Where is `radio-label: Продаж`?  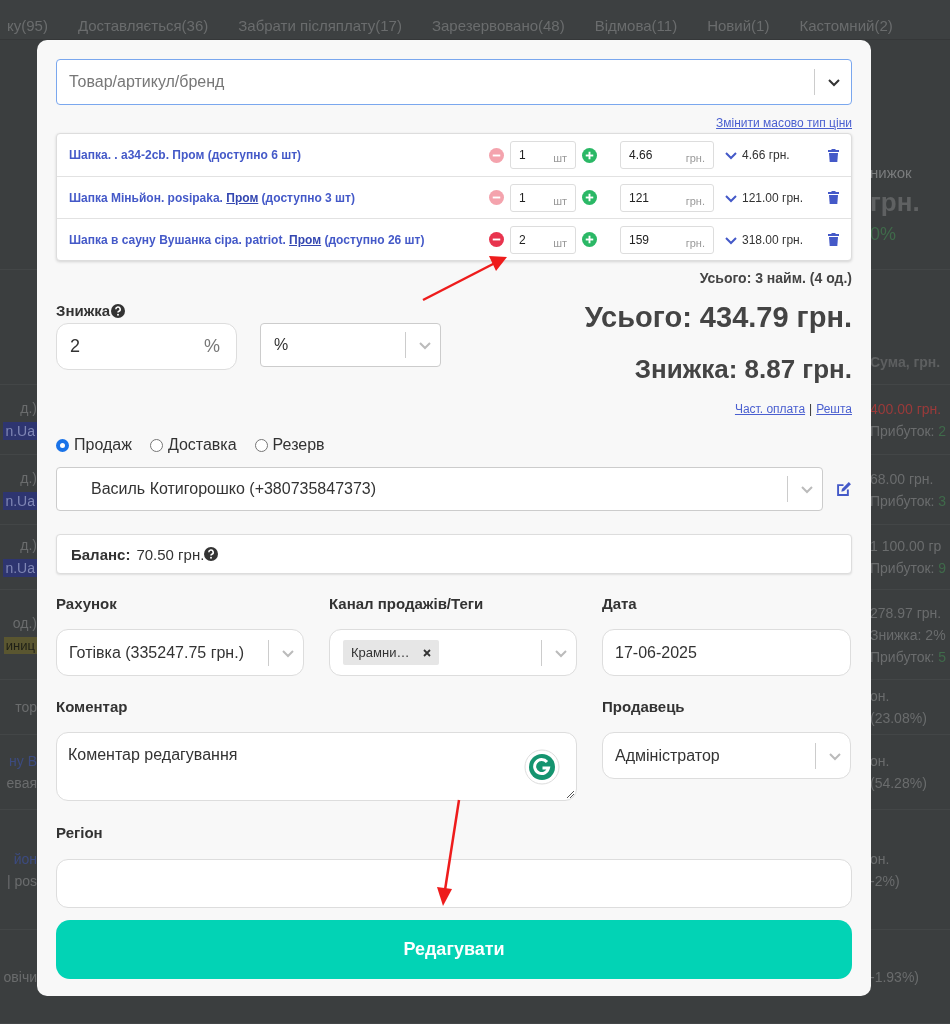
radio-label: Продаж is located at coordinates (103, 445).